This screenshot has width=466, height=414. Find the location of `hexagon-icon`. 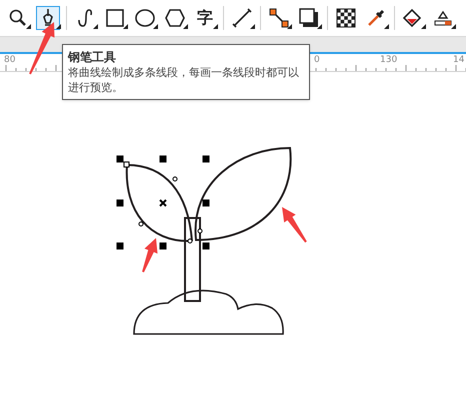

hexagon-icon is located at coordinates (175, 18).